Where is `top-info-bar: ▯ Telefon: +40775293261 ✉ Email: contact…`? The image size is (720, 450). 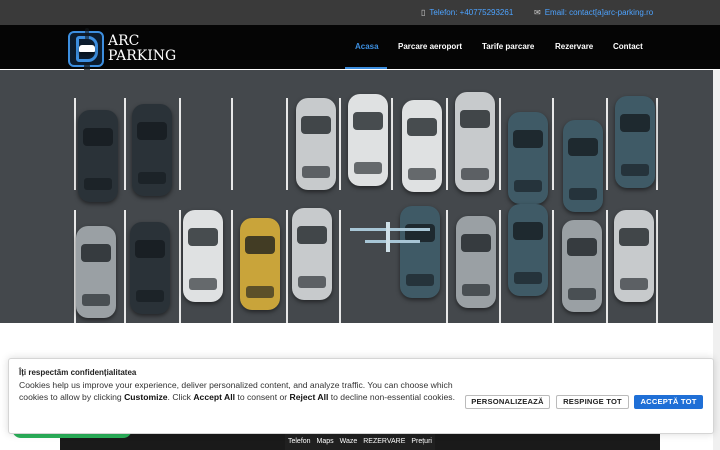
top-info-bar: ▯ Telefon: +40775293261 ✉ Email: contact… is located at coordinates (360, 12).